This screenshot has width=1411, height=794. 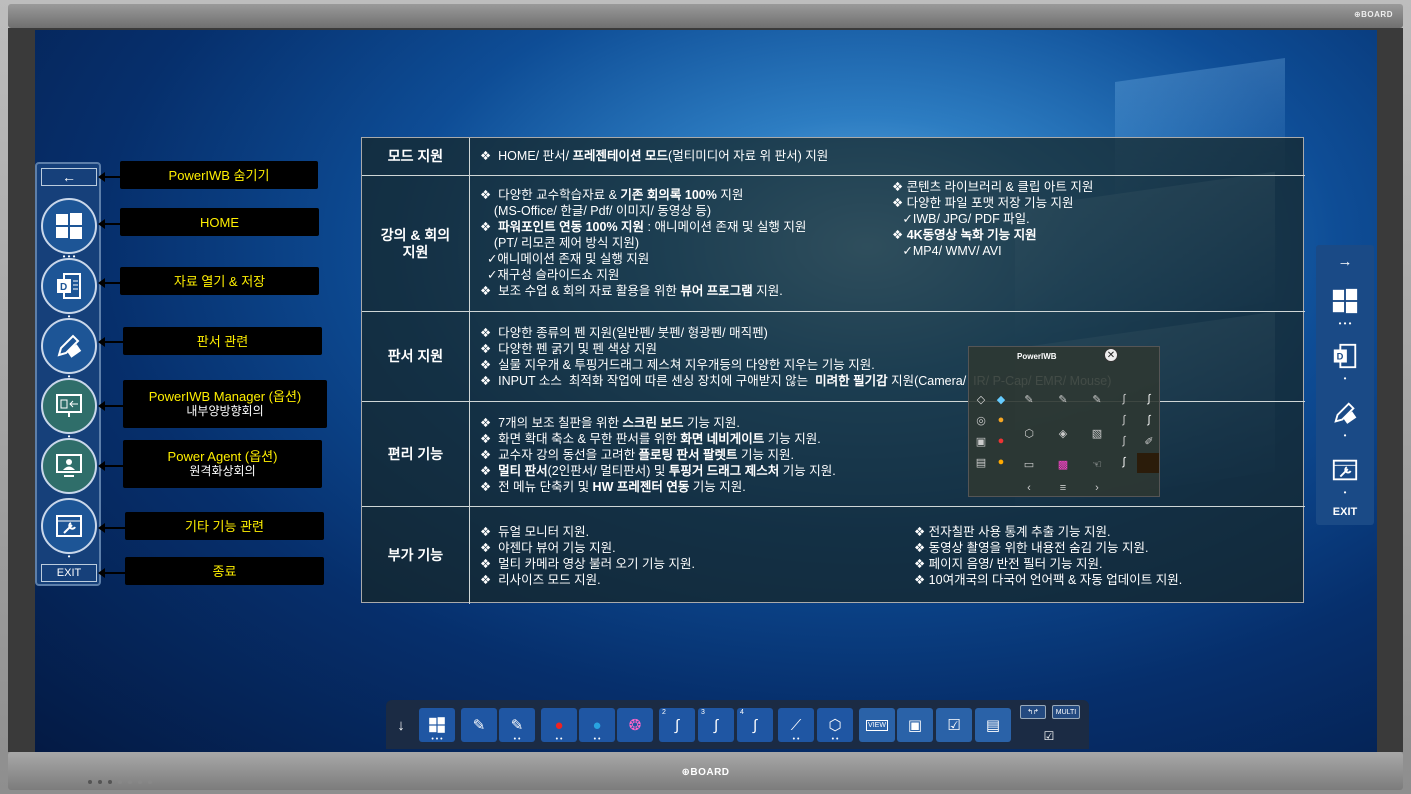 I want to click on toolbar-shape-button: ⬡ • •, so click(x=835, y=725).